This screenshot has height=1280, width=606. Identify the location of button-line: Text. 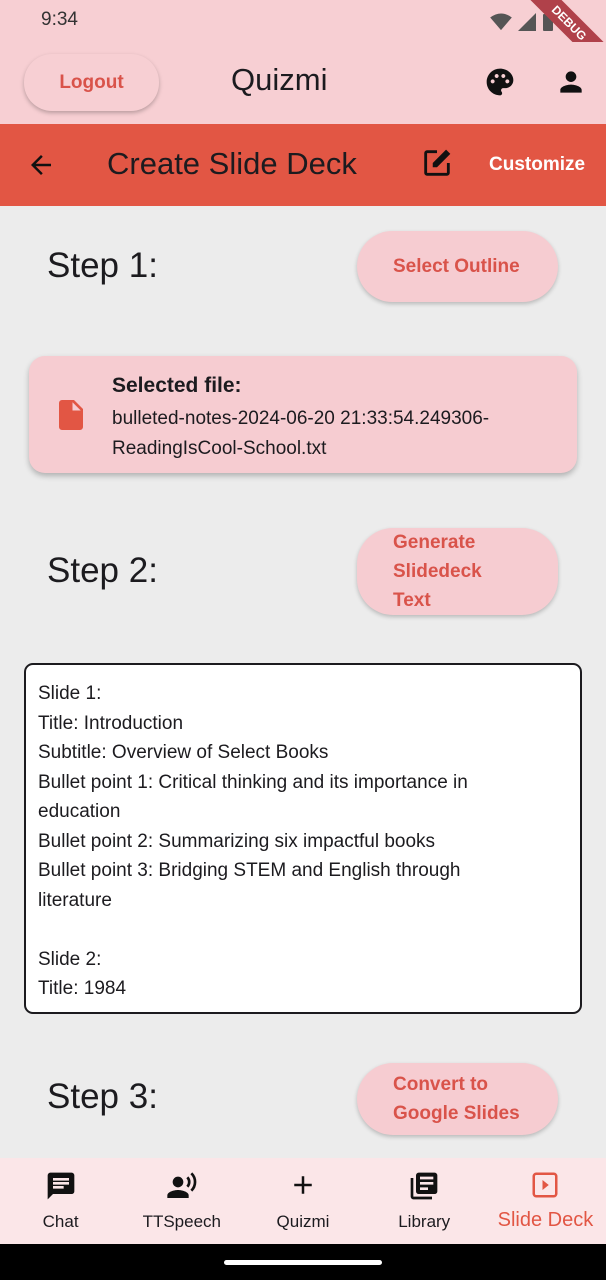
(412, 600).